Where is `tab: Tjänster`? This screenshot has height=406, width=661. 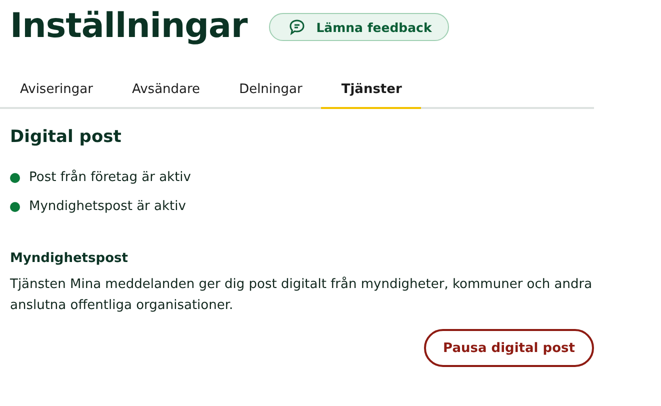
tab: Tjänster is located at coordinates (371, 91).